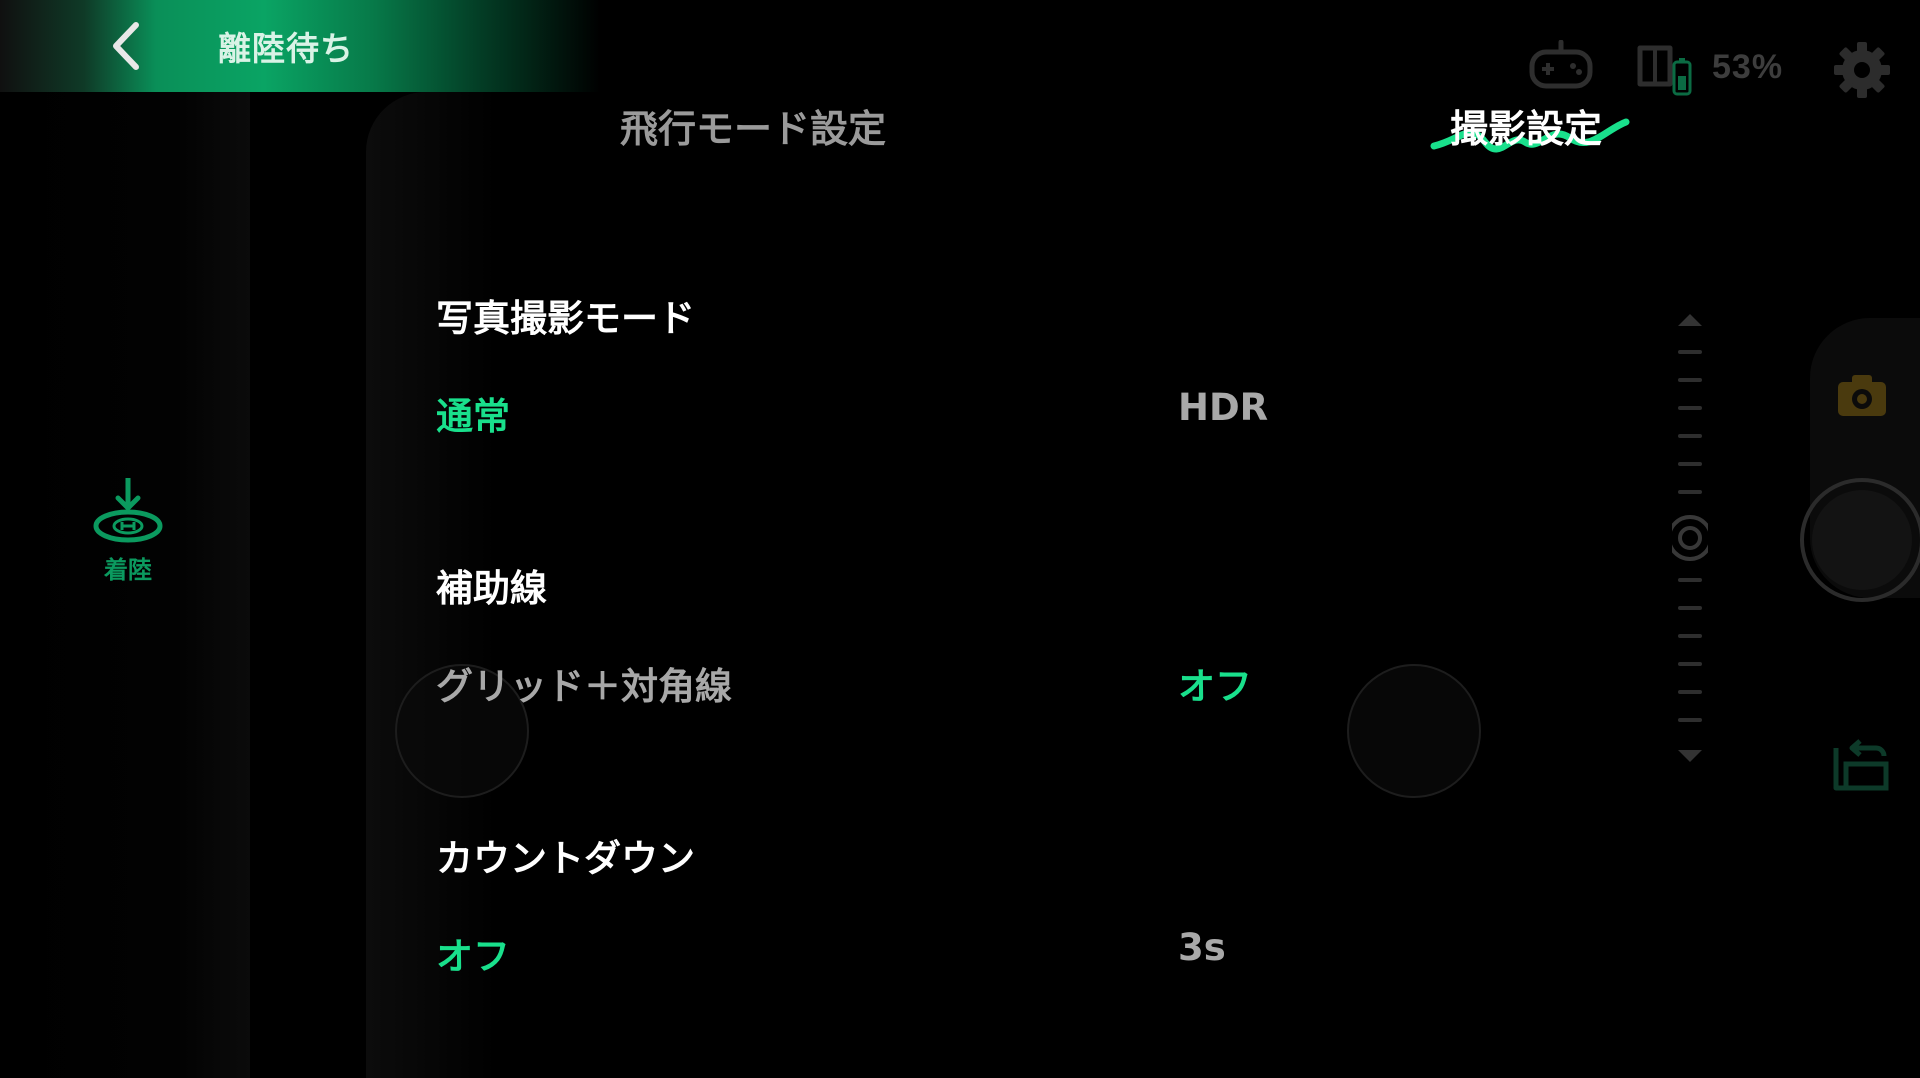  Describe the element at coordinates (565, 858) in the screenshot. I see `section-title-countdown: カウントダウン` at that location.